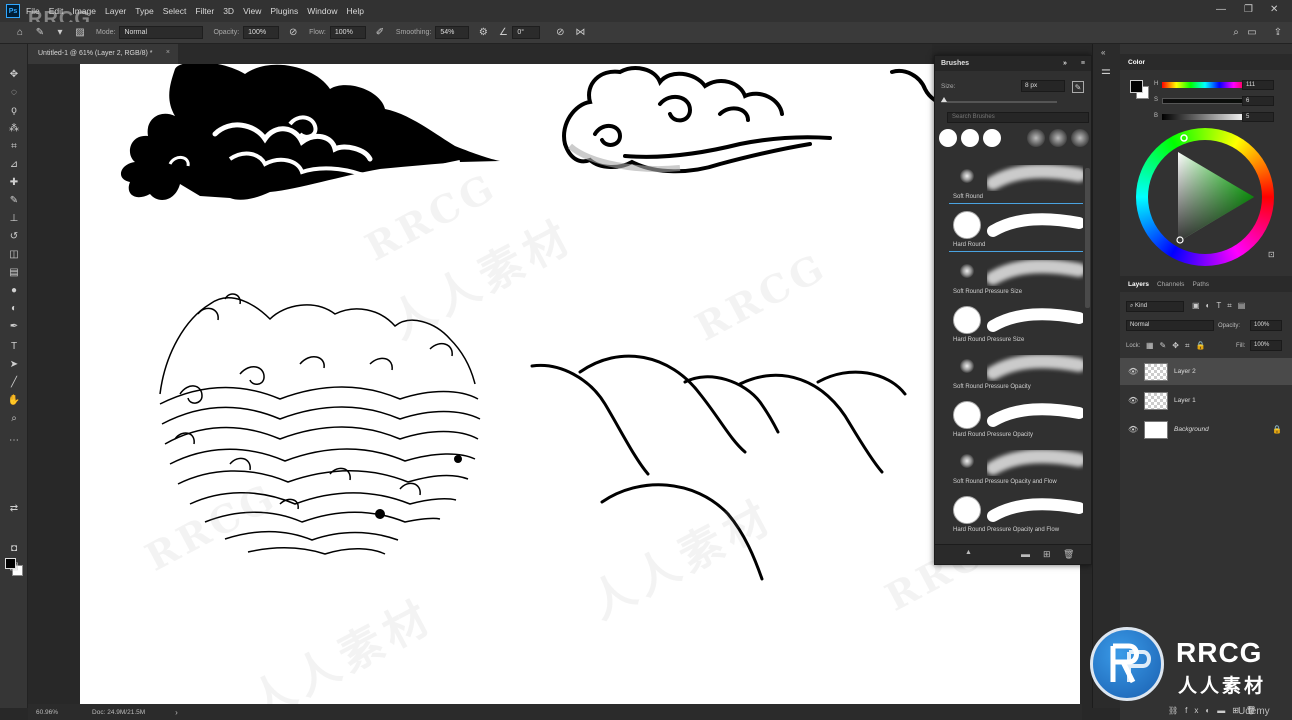 The height and width of the screenshot is (720, 1292). Describe the element at coordinates (1274, 9) in the screenshot. I see `close-icon: ✕` at that location.